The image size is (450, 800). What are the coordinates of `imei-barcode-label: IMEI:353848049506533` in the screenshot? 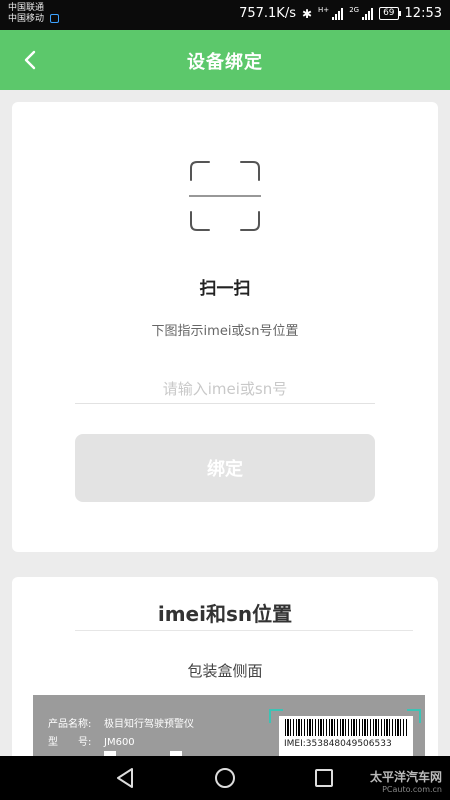 It's located at (338, 744).